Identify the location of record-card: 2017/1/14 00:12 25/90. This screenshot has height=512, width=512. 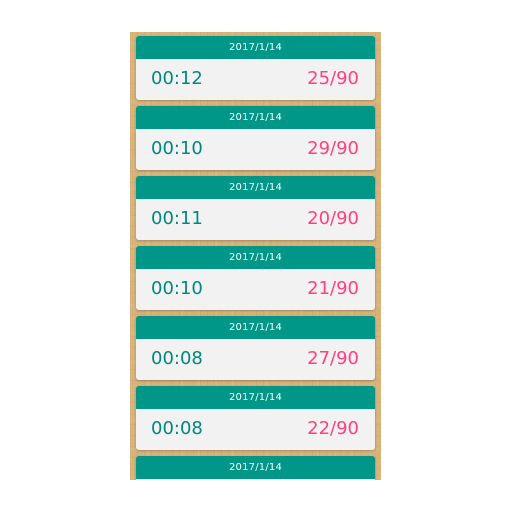
(255, 68).